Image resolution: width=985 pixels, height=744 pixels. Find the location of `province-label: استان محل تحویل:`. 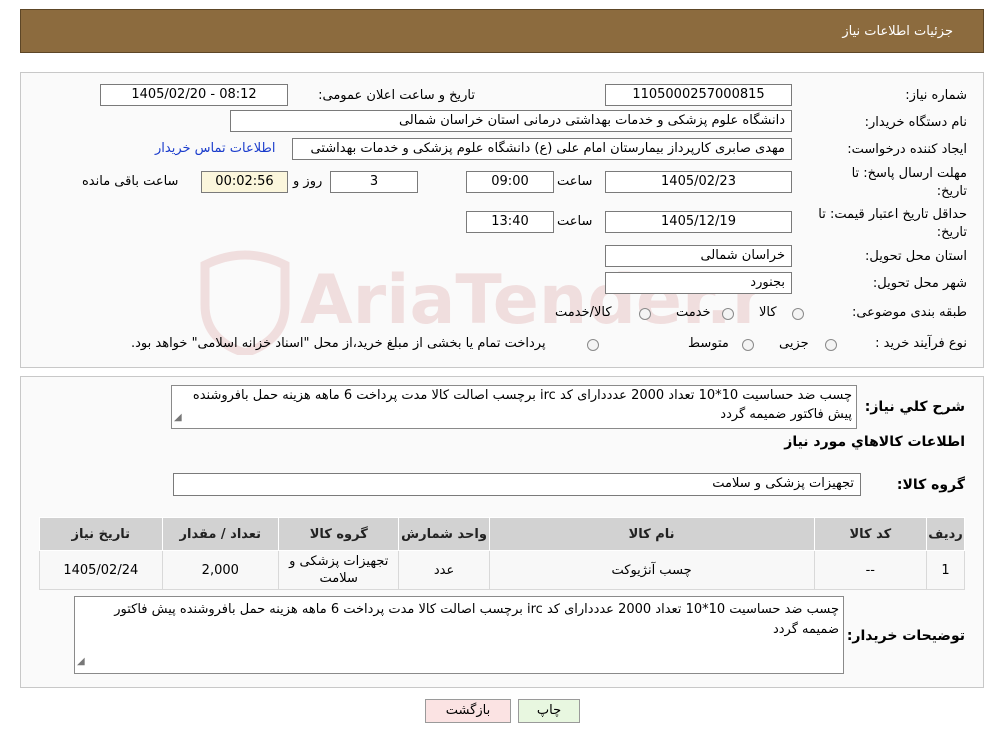

province-label: استان محل تحویل: is located at coordinates (916, 256).